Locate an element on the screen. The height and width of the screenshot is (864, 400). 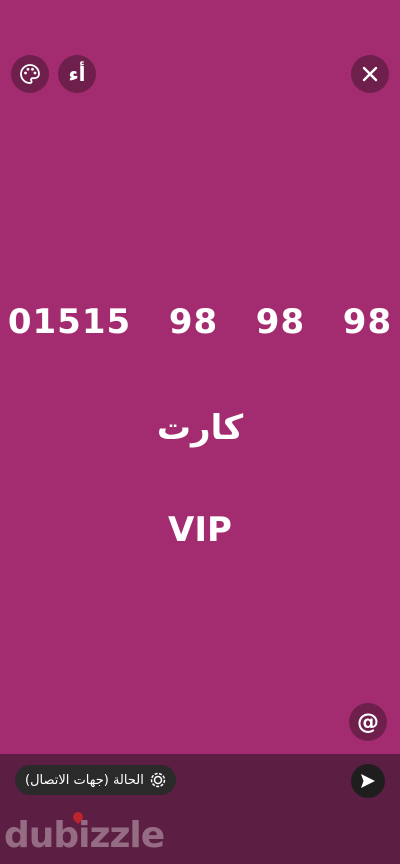
status-audience-selector: الحالة (جهات الاتصال) is located at coordinates (95, 780).